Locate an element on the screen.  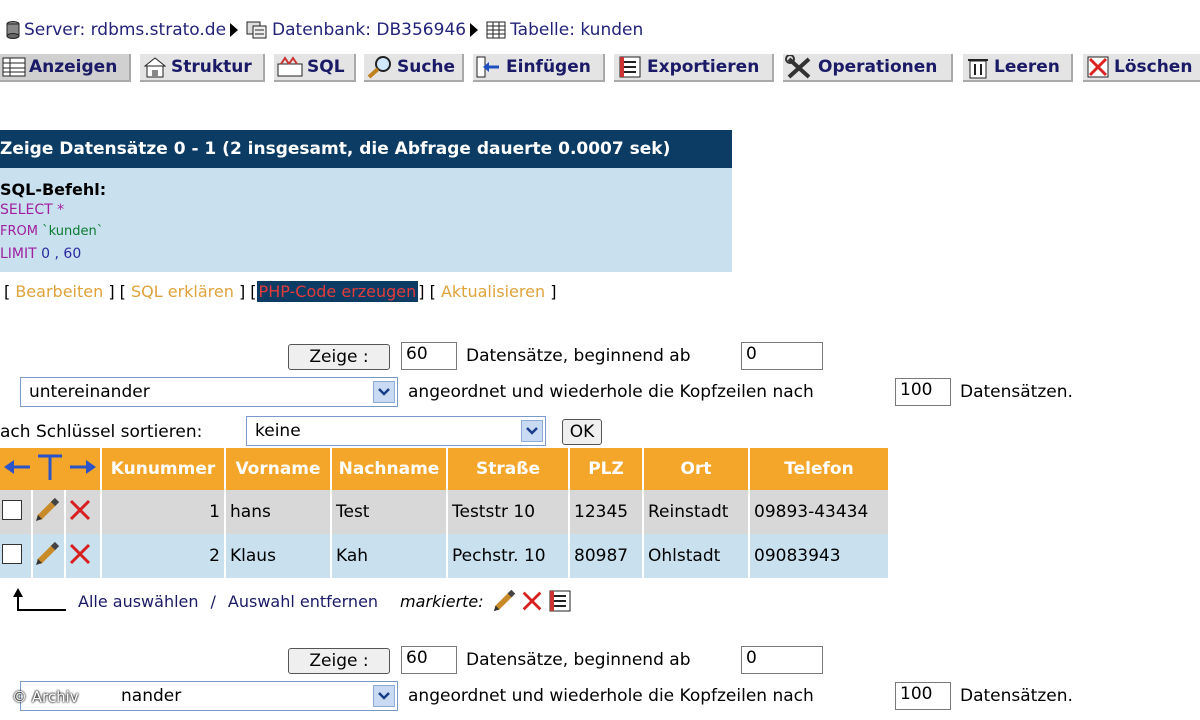
rows-label-top: Datensätze, beginnend ab is located at coordinates (578, 356).